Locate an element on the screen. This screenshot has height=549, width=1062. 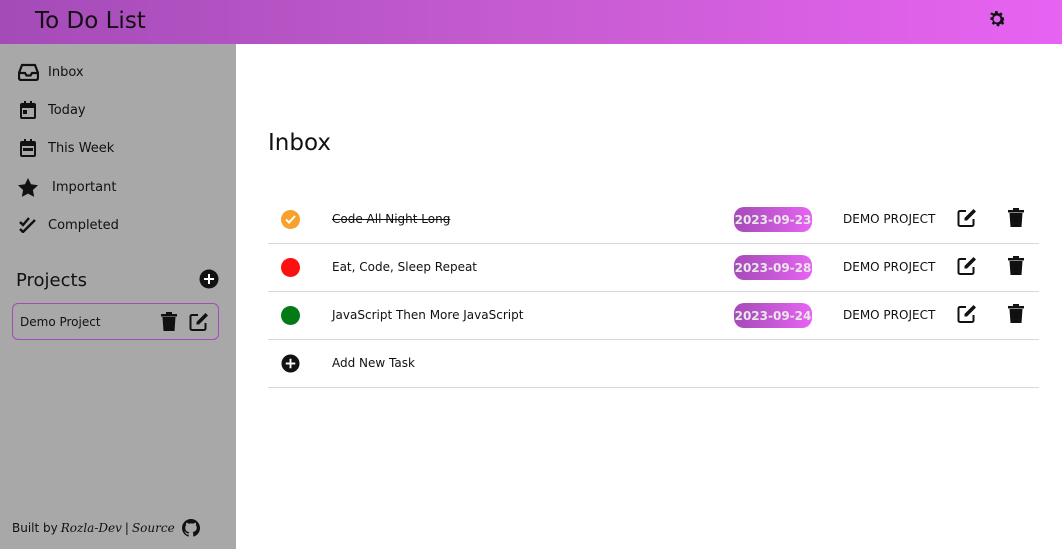
sidebar-item-inbox: Inbox is located at coordinates (50, 72).